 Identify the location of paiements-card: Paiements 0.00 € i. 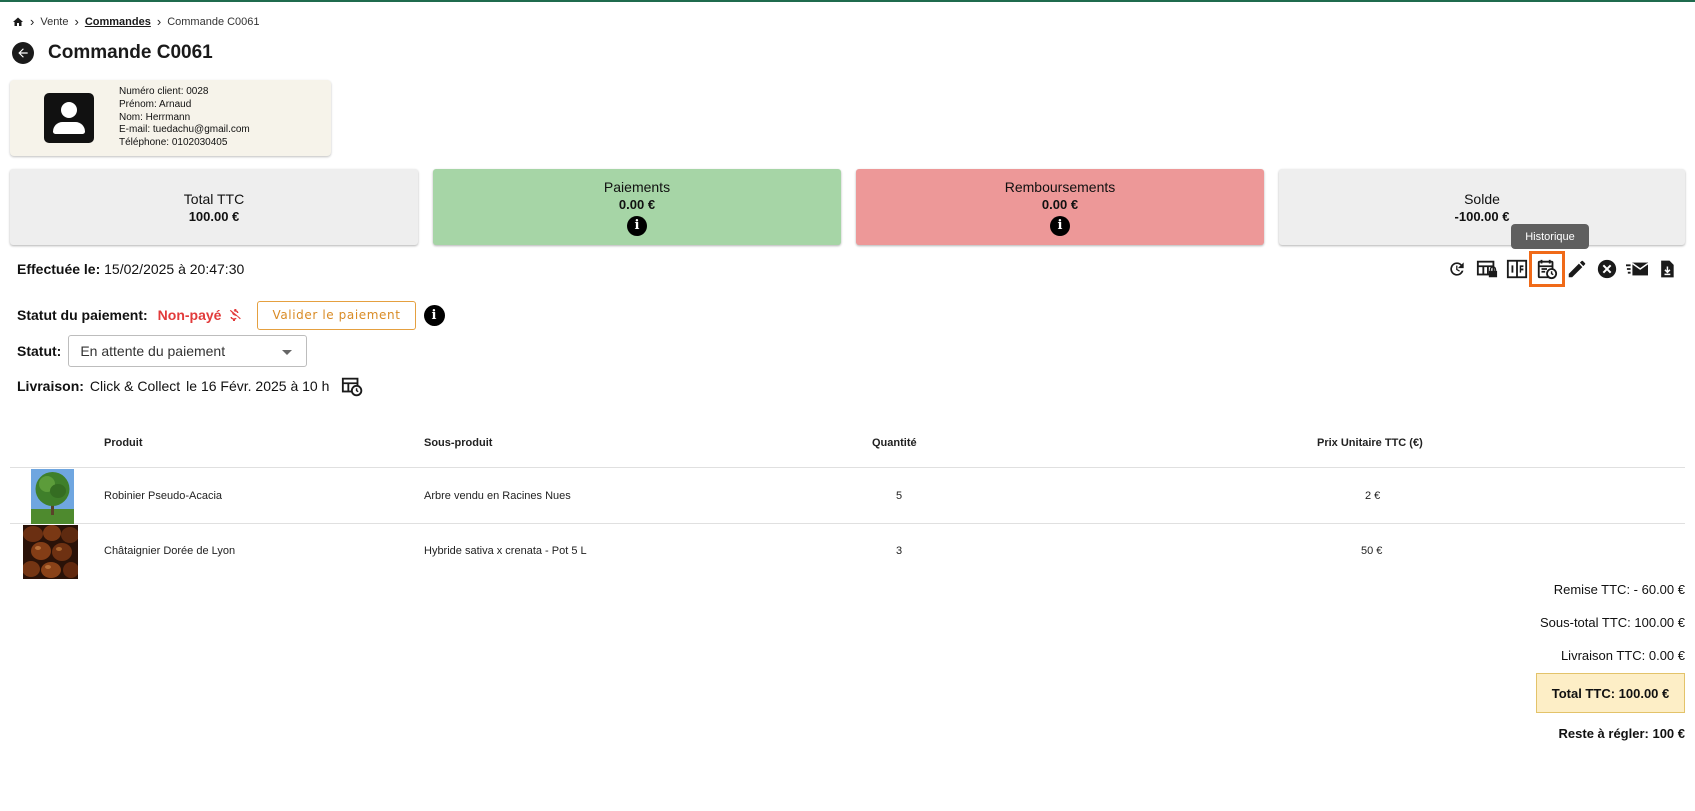
(637, 207).